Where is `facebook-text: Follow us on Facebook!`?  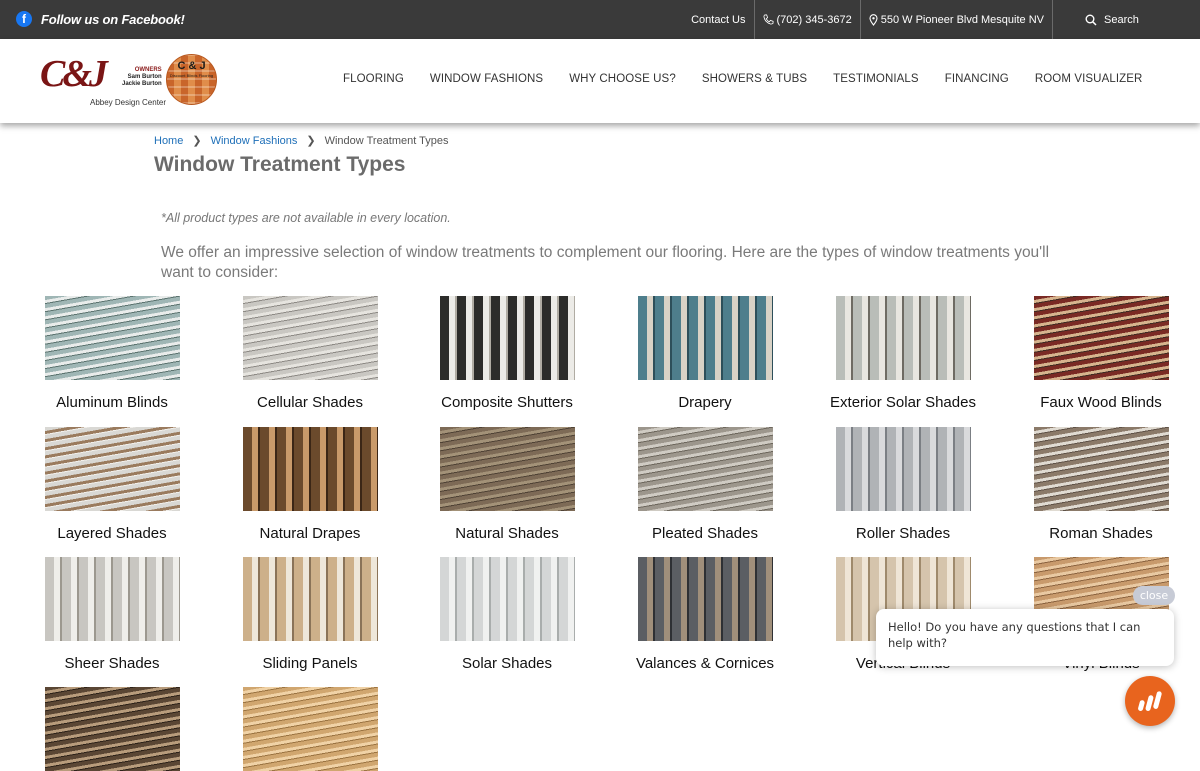 facebook-text: Follow us on Facebook! is located at coordinates (113, 19).